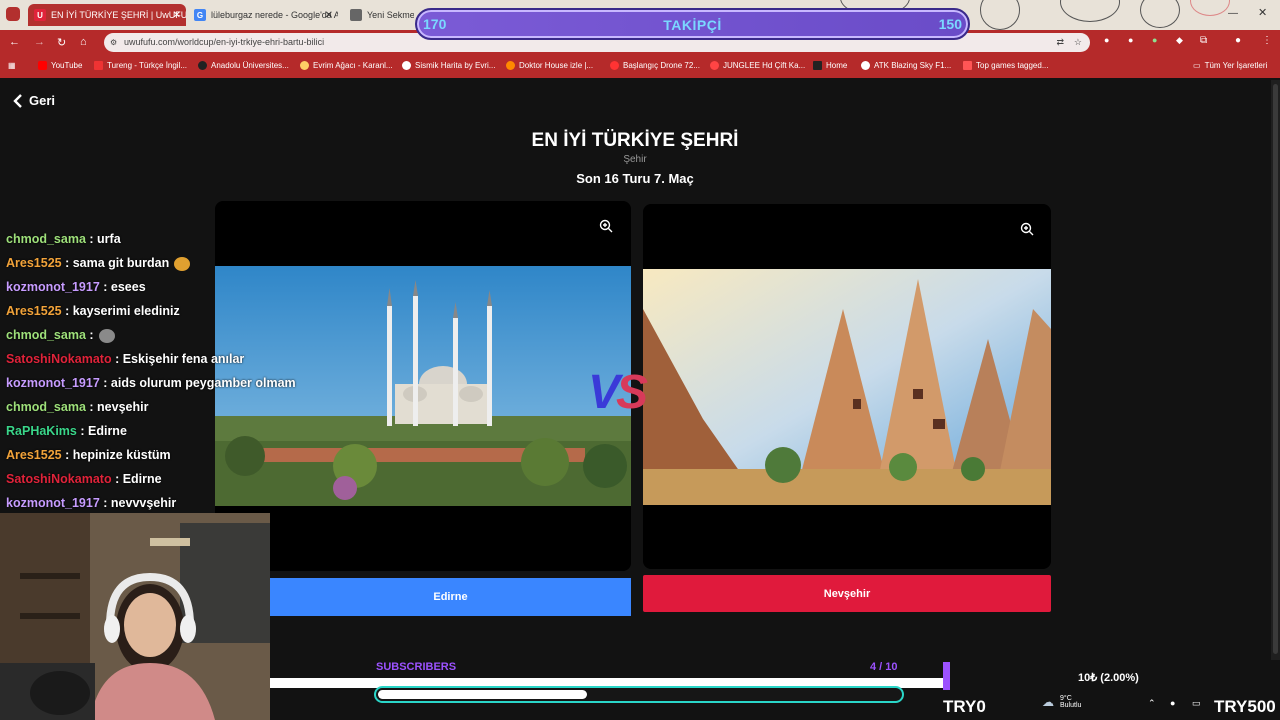 The image size is (1280, 720). What do you see at coordinates (171, 340) in the screenshot?
I see `chat-message: chmod_sama :` at bounding box center [171, 340].